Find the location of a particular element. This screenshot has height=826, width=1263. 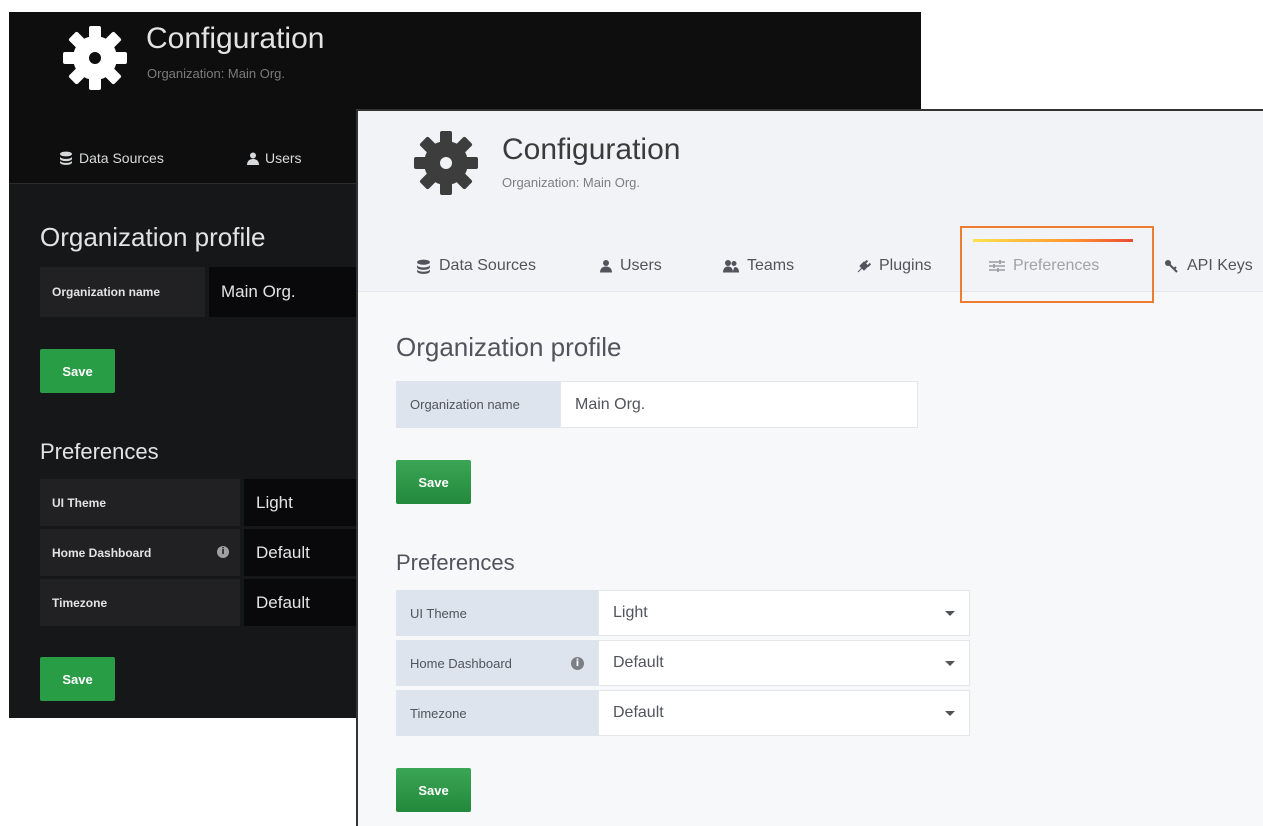

tab-label: Teams is located at coordinates (771, 265).